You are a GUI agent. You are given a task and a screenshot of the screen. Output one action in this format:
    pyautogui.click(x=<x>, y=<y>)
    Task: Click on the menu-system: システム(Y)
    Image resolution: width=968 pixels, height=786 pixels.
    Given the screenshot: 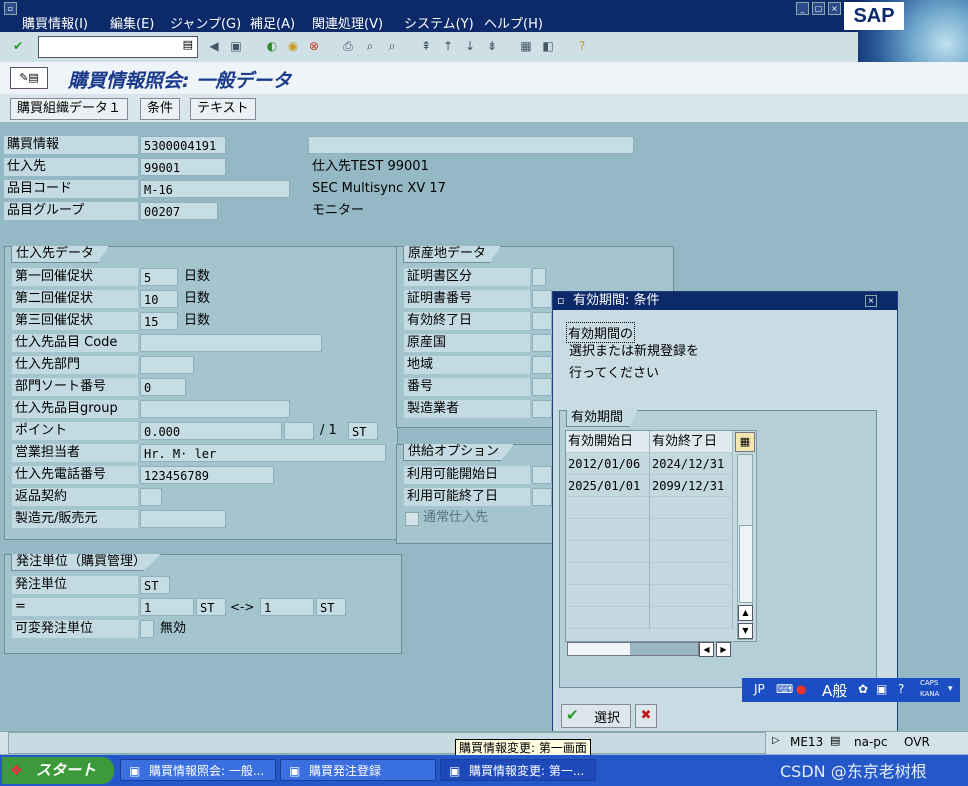 What is the action you would take?
    pyautogui.click(x=439, y=22)
    